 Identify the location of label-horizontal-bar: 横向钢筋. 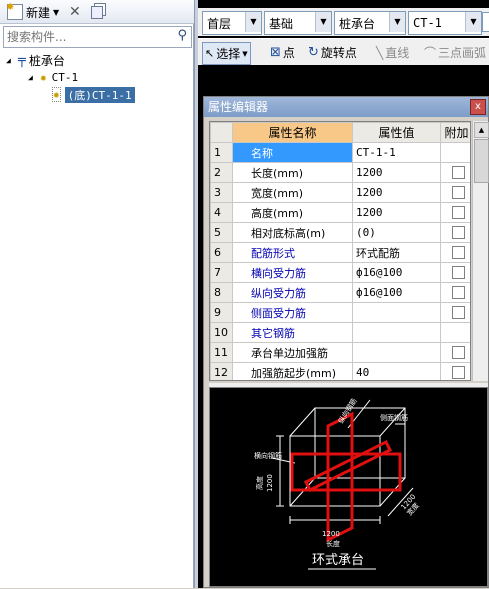
(268, 455).